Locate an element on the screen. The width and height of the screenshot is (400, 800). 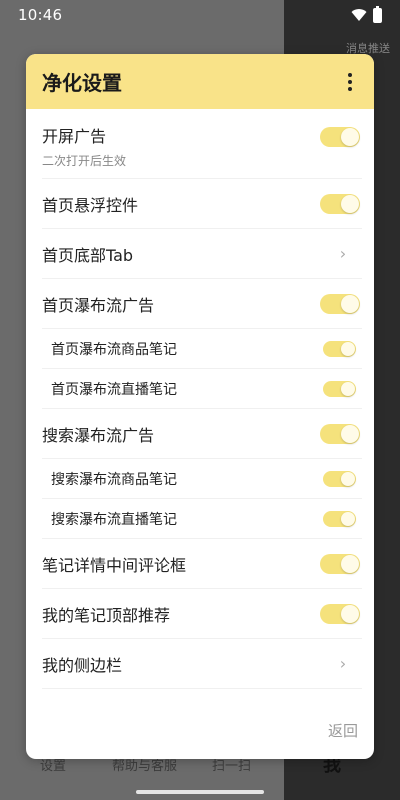
setting-row-home-bottom-tab: 首页底部Tab › is located at coordinates (202, 254).